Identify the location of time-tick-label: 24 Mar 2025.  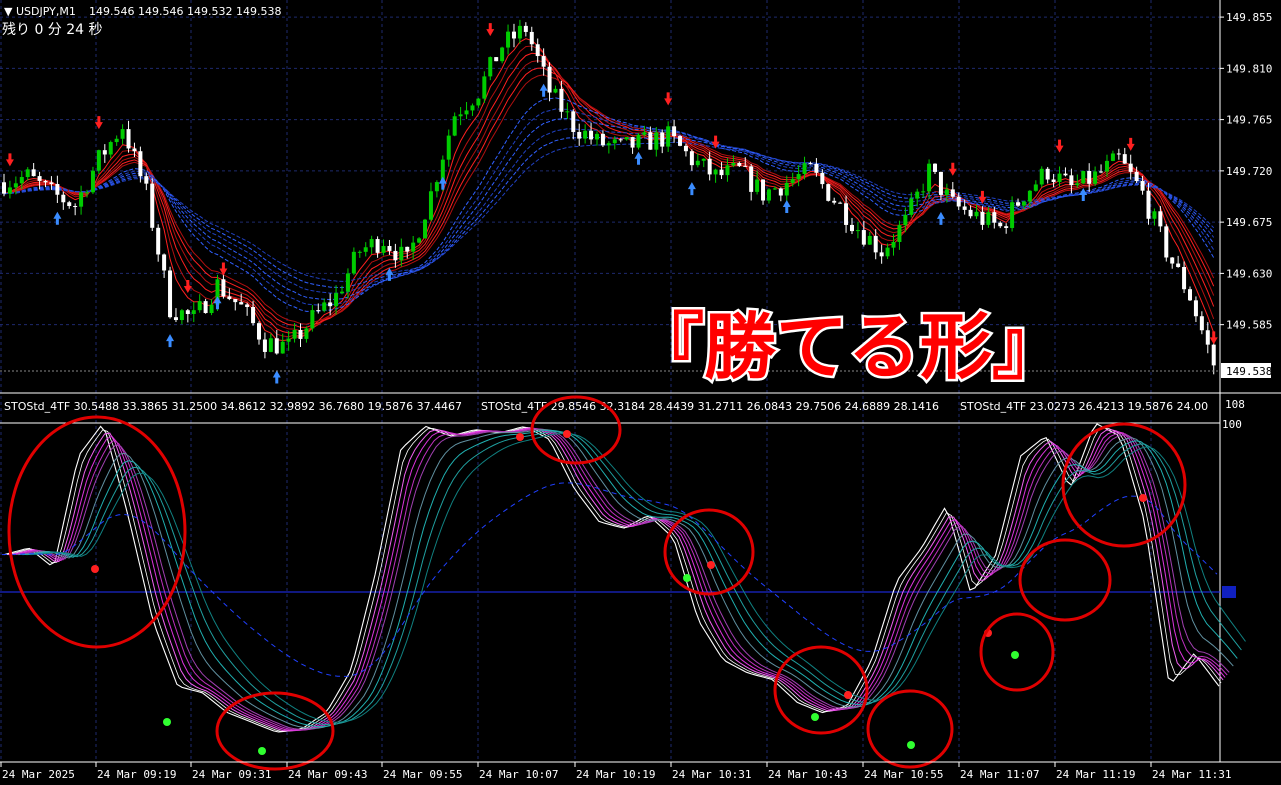
(38, 774).